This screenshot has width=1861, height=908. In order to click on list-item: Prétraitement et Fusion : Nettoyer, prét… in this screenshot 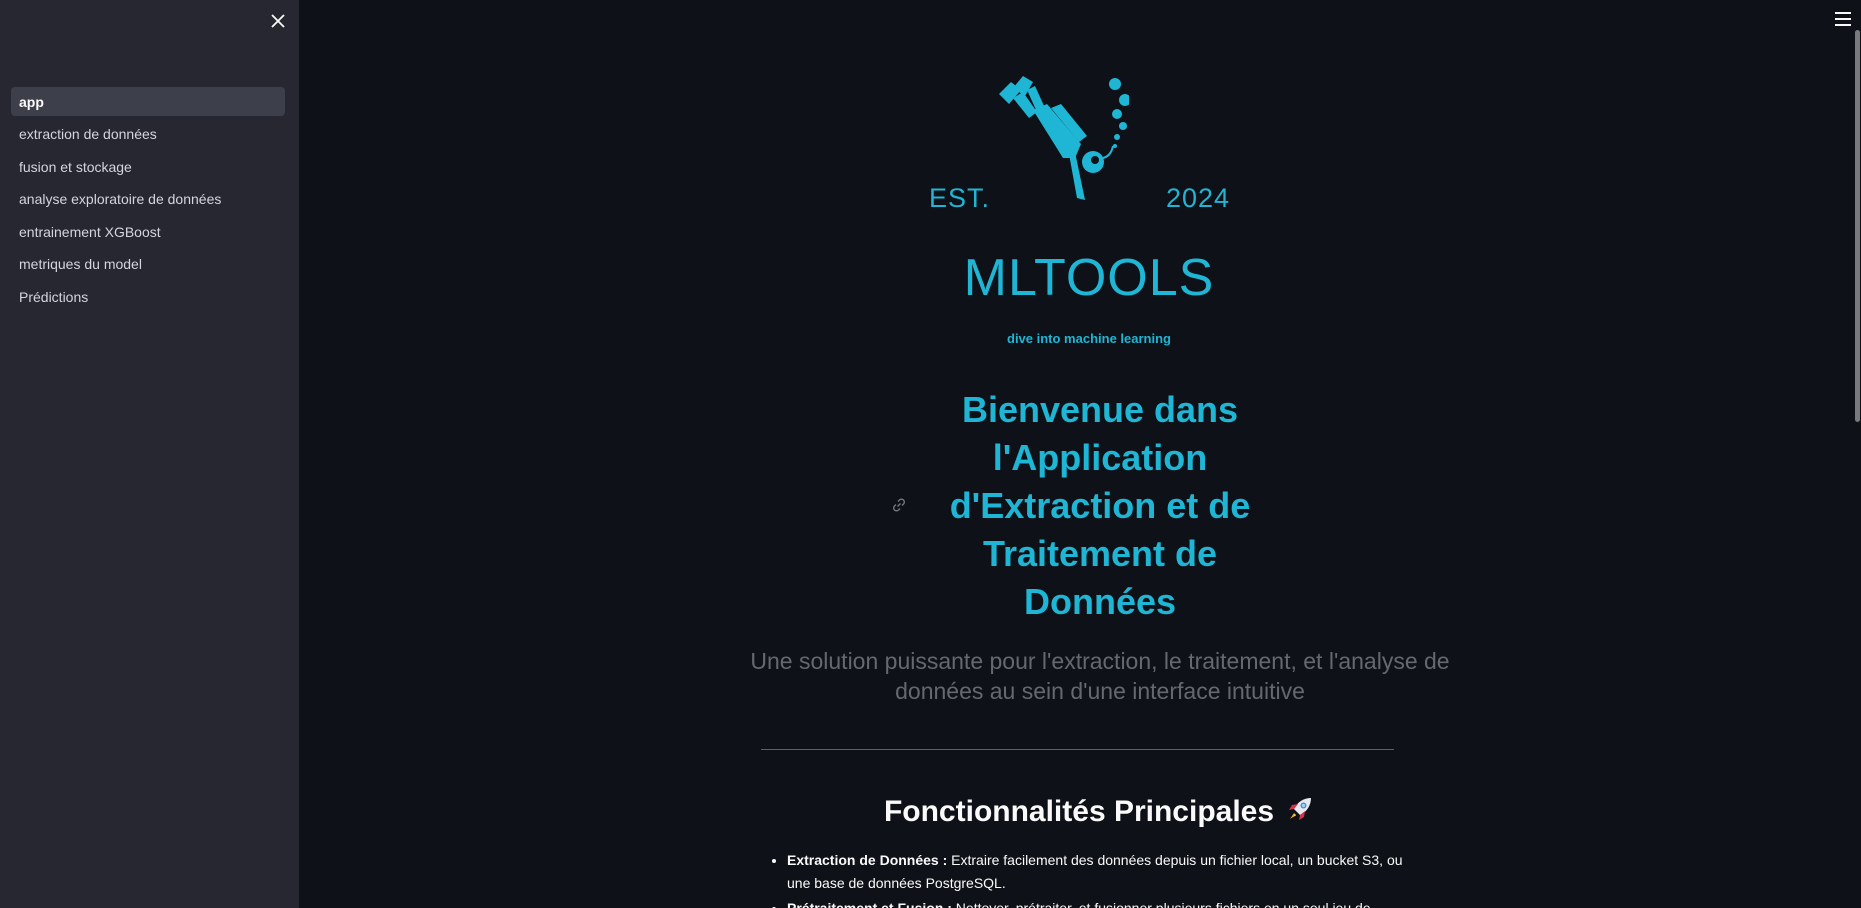, I will do `click(1107, 902)`.